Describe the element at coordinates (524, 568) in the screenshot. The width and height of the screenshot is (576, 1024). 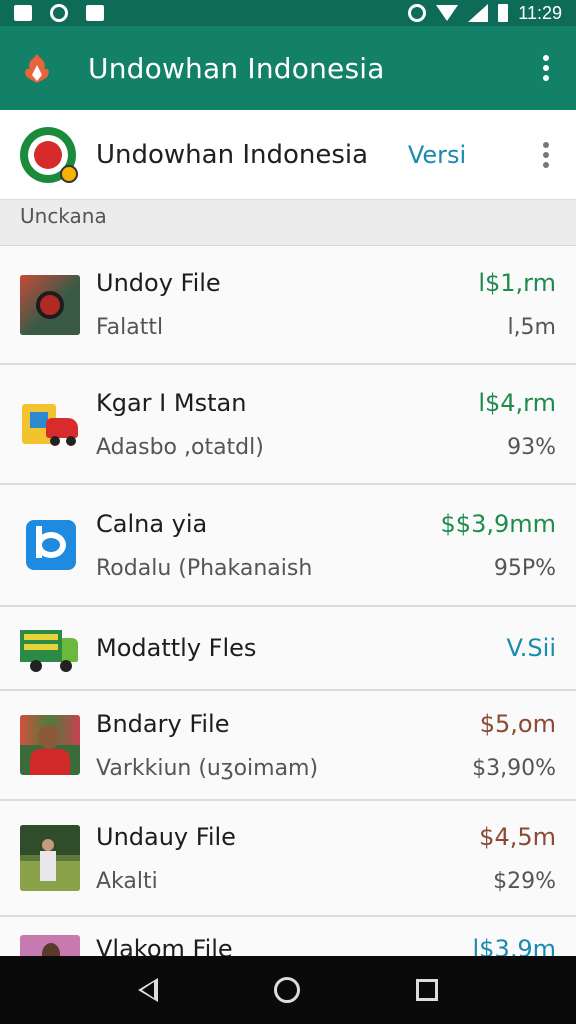
I see `item-percent: 95P%` at that location.